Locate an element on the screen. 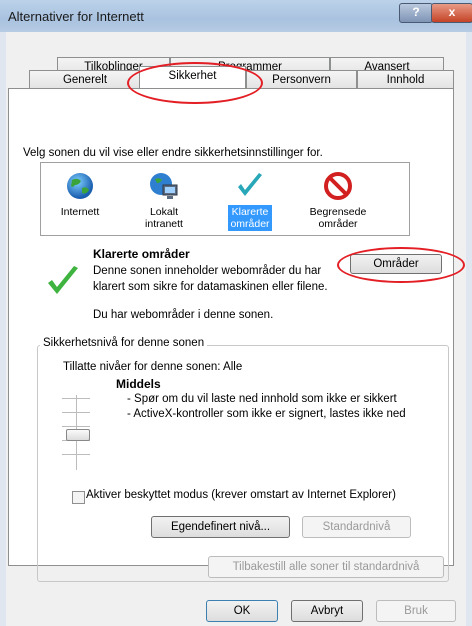 This screenshot has width=472, height=626. no-entry-icon is located at coordinates (338, 186).